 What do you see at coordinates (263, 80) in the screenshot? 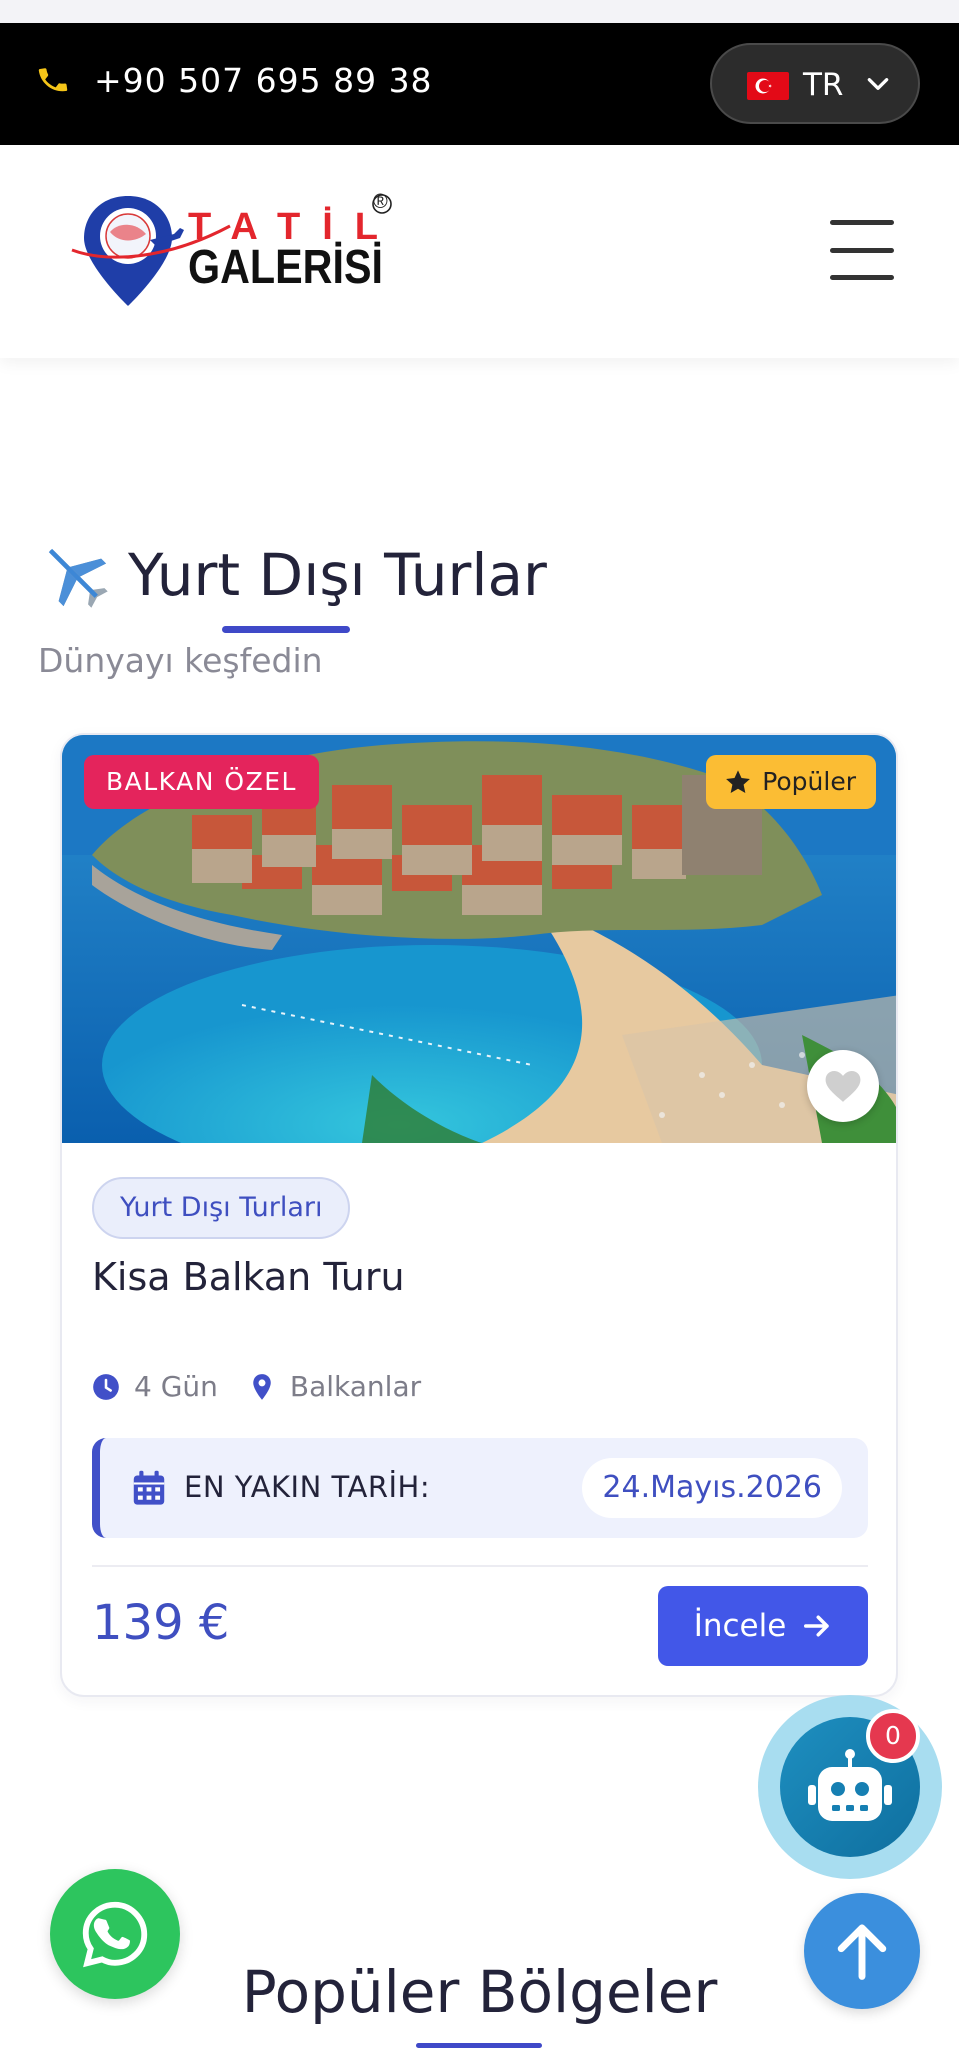
I see `phone-number: +90 507 695 89 38` at bounding box center [263, 80].